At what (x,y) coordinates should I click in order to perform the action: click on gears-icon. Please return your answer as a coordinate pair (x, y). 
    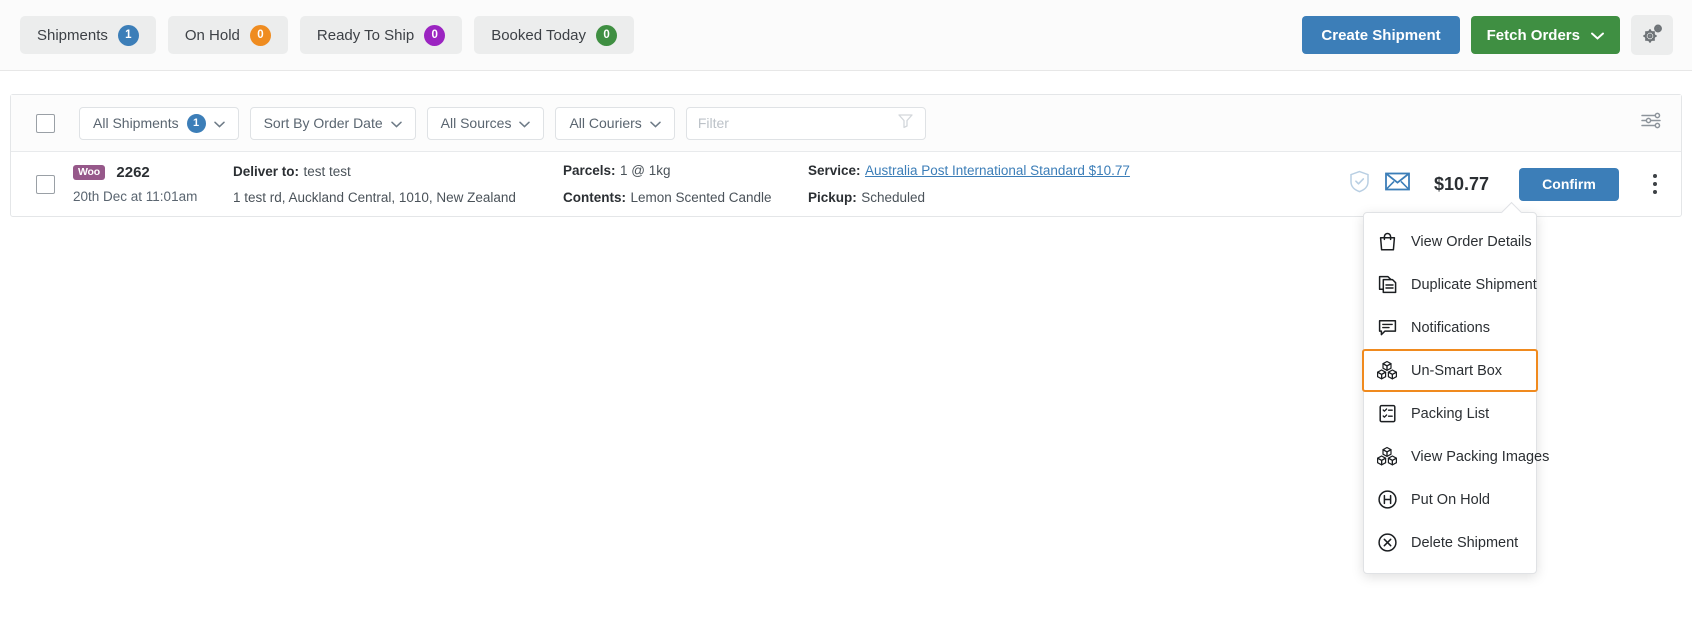
    Looking at the image, I should click on (1652, 35).